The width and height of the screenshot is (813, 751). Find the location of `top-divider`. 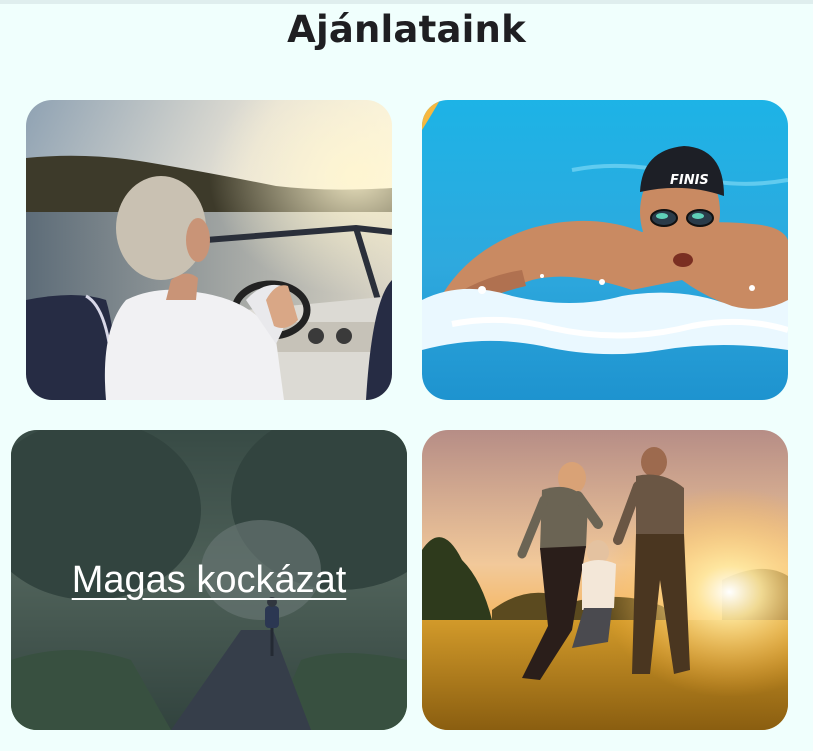

top-divider is located at coordinates (406, 2).